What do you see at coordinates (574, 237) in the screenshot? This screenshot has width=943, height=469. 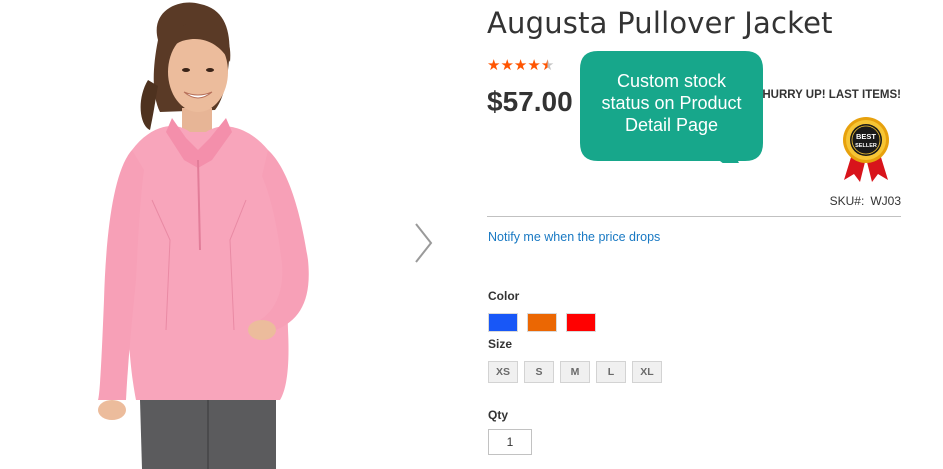 I see `price-alert-link: Notify me when the price drops` at bounding box center [574, 237].